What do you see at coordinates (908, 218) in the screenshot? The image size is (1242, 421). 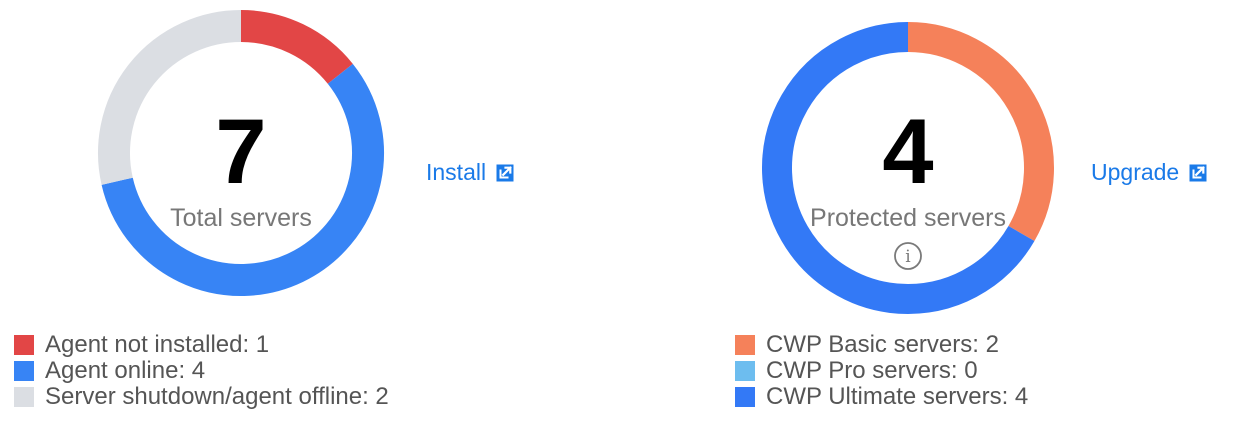 I see `protected-servers-label: Protected servers` at bounding box center [908, 218].